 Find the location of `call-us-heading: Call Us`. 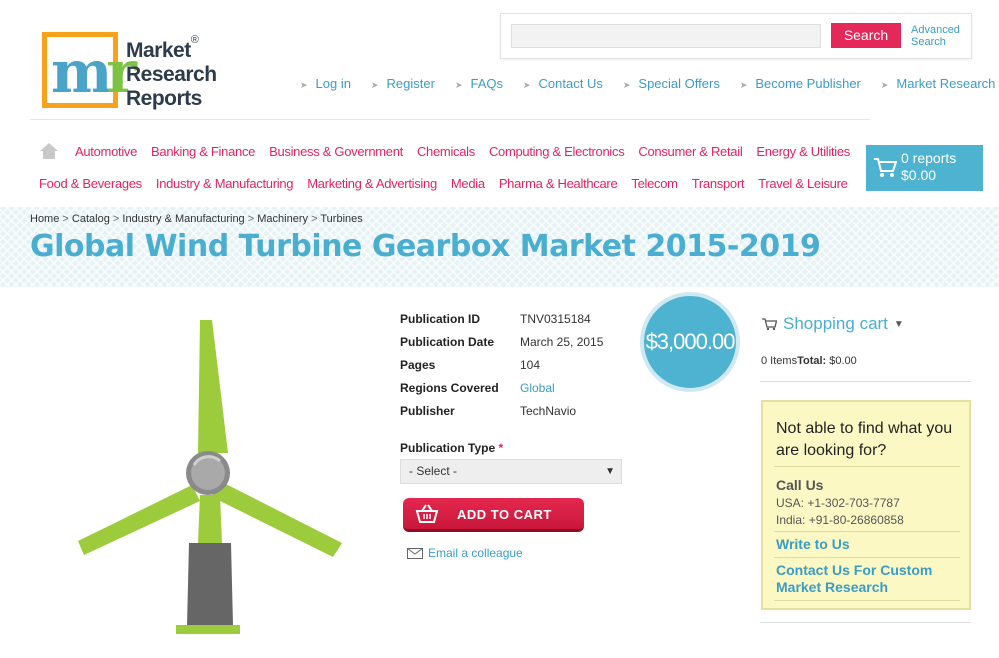

call-us-heading: Call Us is located at coordinates (800, 485).